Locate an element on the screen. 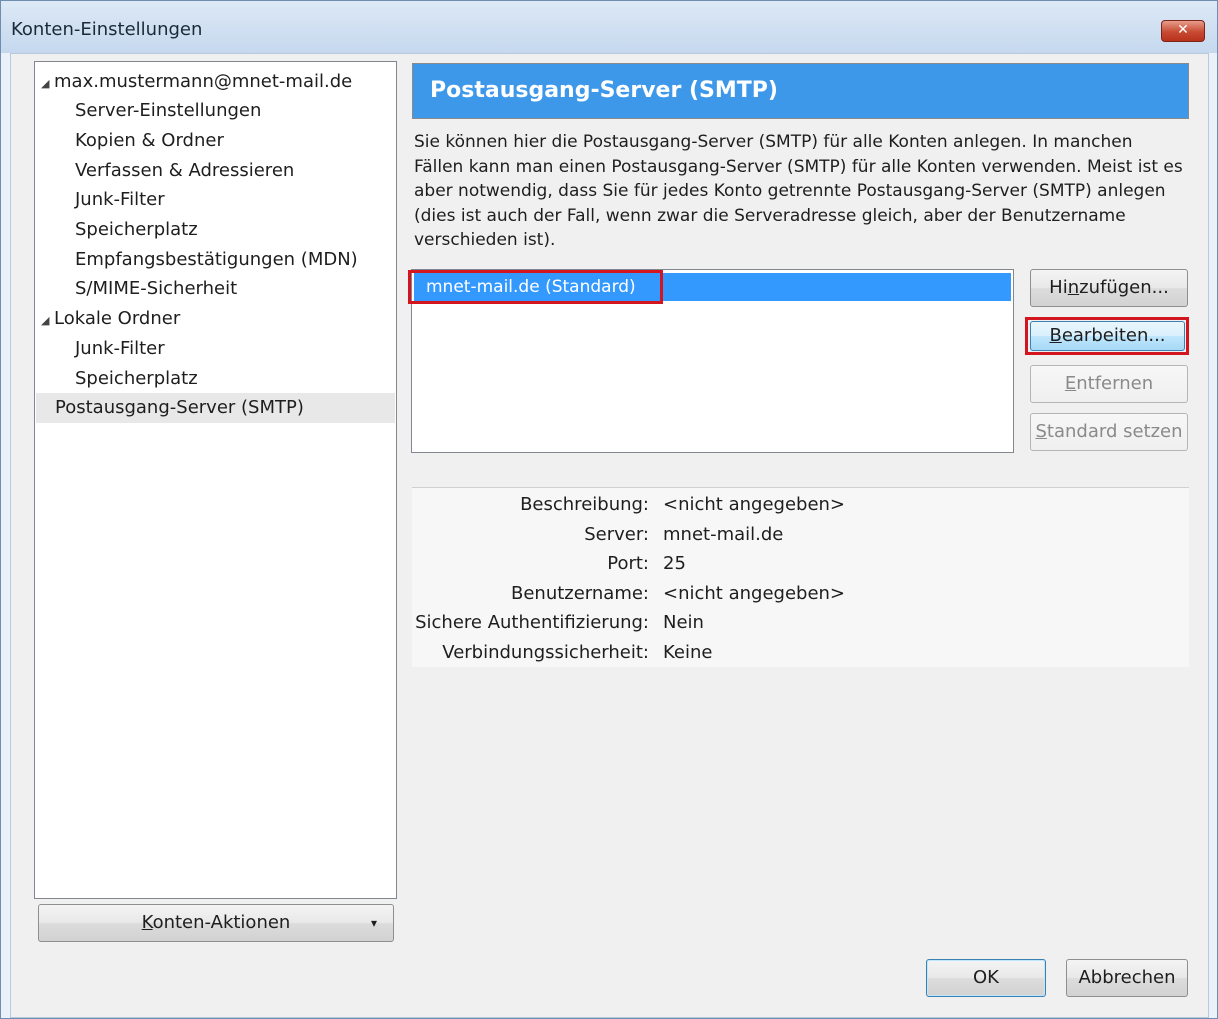 The width and height of the screenshot is (1218, 1019). tree-item-smtp: Postausgang-Server (SMTP) is located at coordinates (215, 408).